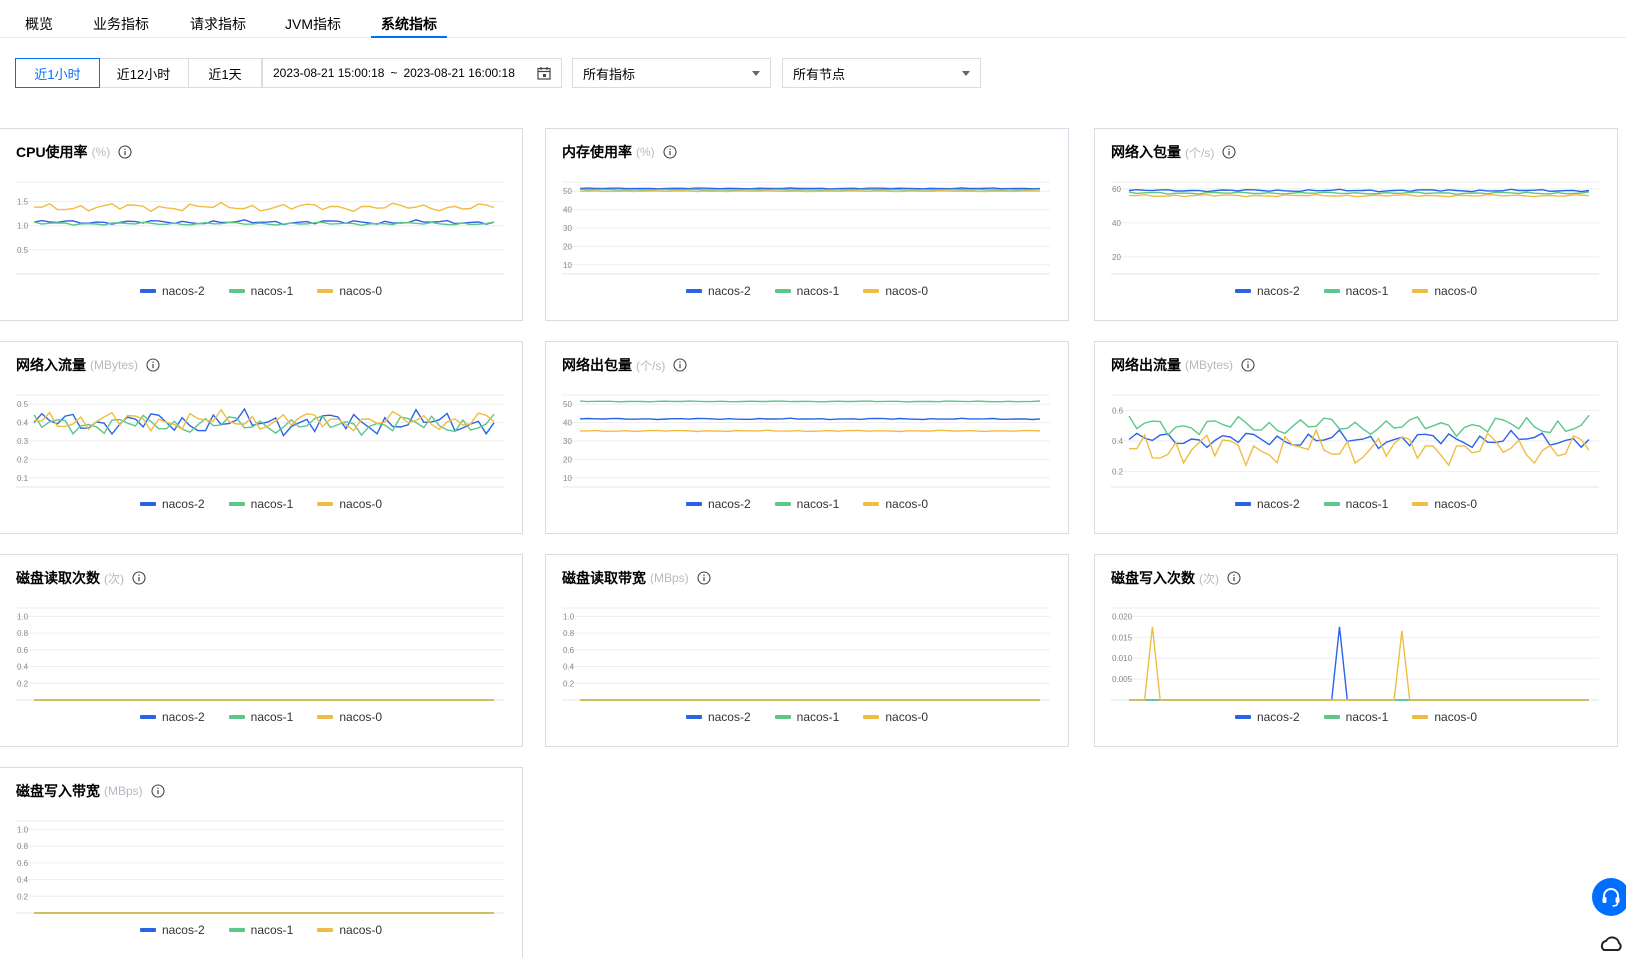 The image size is (1626, 958). I want to click on y-tick-label: 0.015, so click(1122, 637).